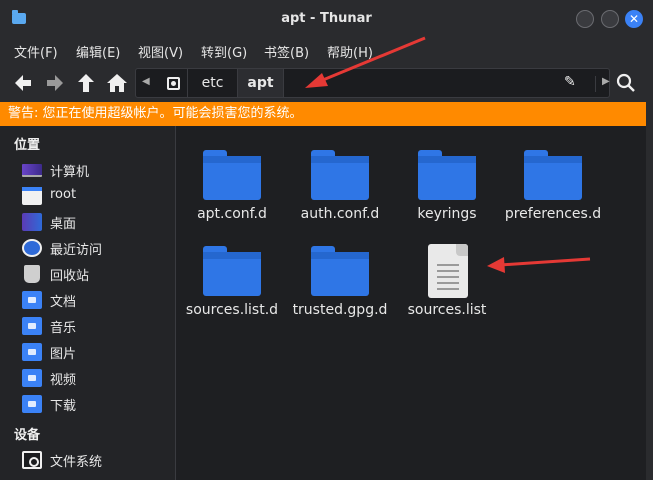 This screenshot has width=653, height=480. What do you see at coordinates (76, 462) in the screenshot?
I see `sidebar-item-label: 文件系统` at bounding box center [76, 462].